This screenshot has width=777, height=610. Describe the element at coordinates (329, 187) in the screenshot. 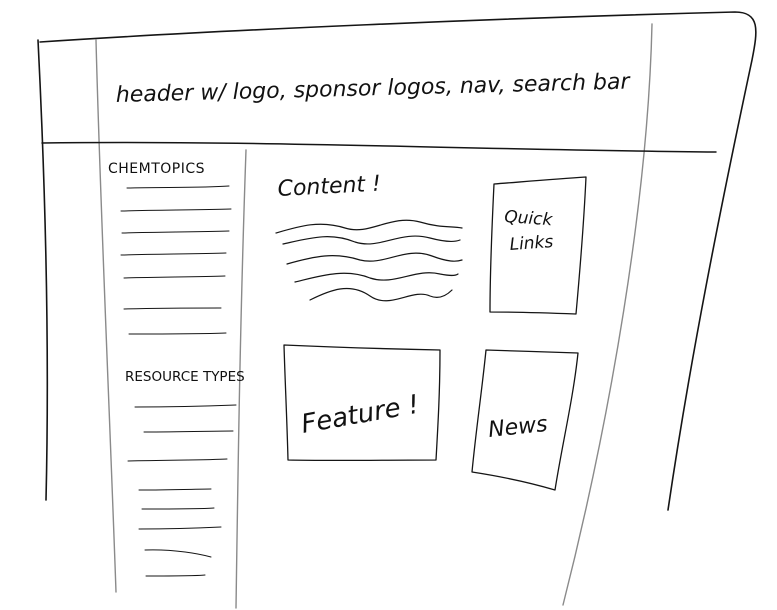

I see `content-label: Content !` at that location.